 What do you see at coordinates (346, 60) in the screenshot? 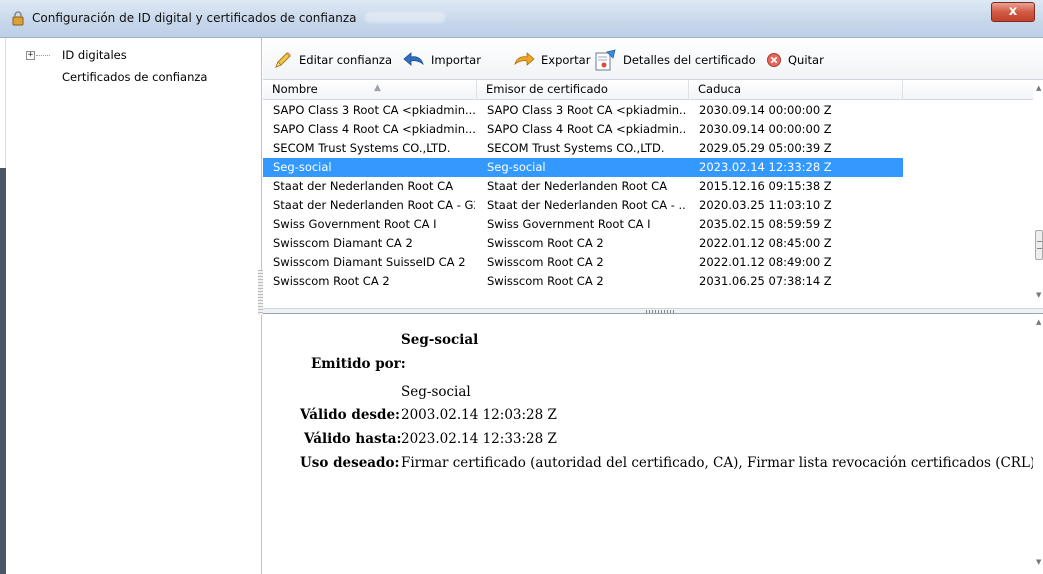
I see `edit-trust-label: Editar confianza` at bounding box center [346, 60].